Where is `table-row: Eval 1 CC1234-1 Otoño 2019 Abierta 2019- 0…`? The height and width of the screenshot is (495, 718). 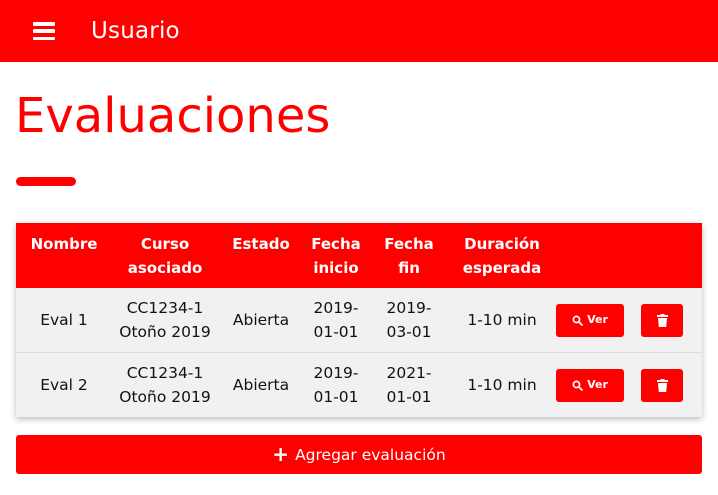
table-row: Eval 1 CC1234-1 Otoño 2019 Abierta 2019- 0… is located at coordinates (359, 320).